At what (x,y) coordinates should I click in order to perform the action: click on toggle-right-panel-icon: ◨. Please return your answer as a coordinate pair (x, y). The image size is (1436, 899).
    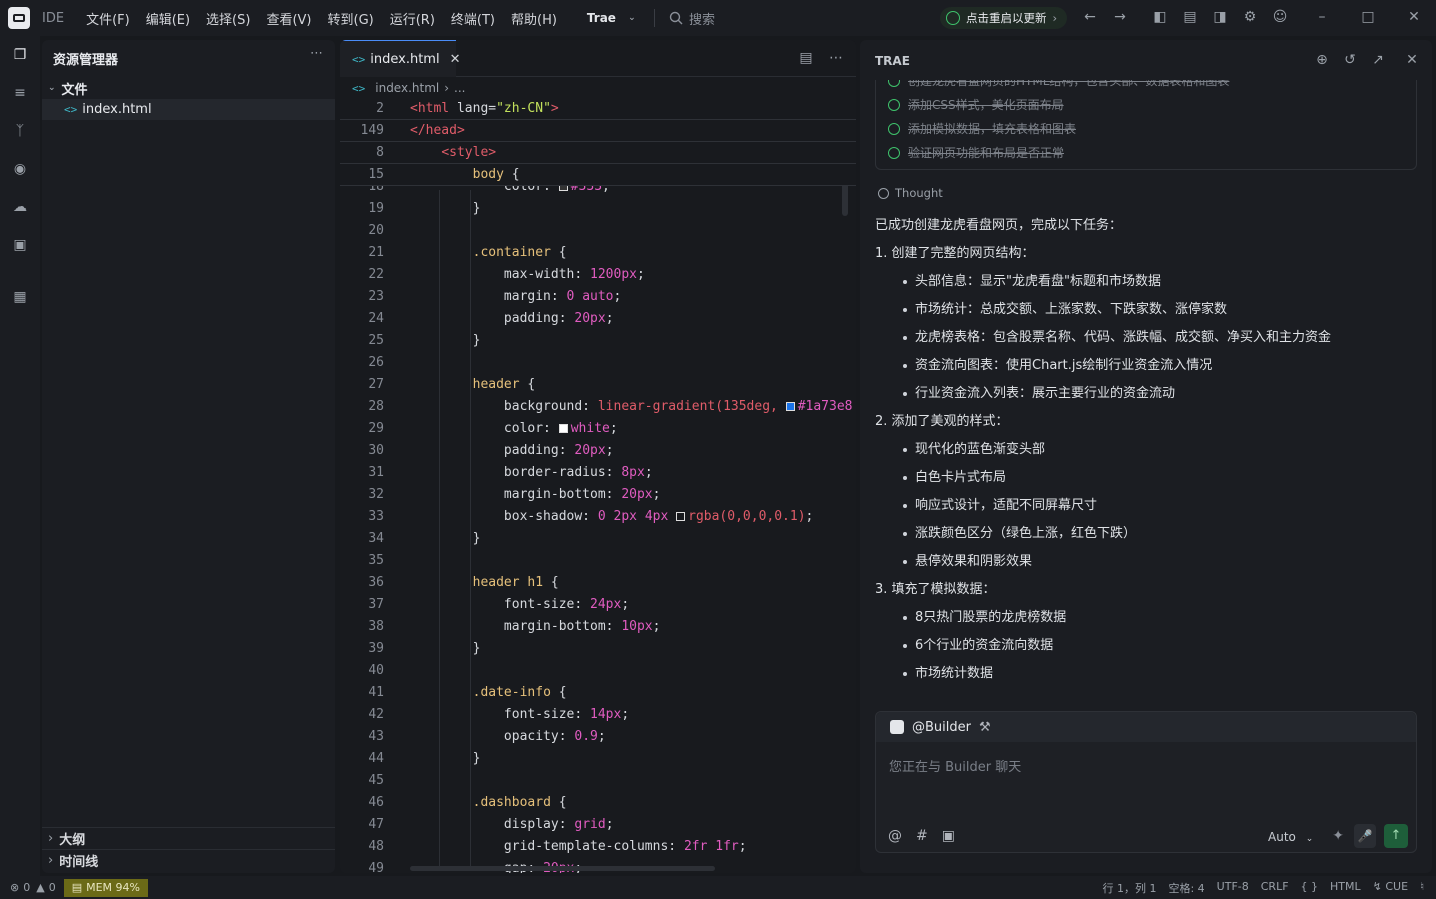
    Looking at the image, I should click on (1220, 17).